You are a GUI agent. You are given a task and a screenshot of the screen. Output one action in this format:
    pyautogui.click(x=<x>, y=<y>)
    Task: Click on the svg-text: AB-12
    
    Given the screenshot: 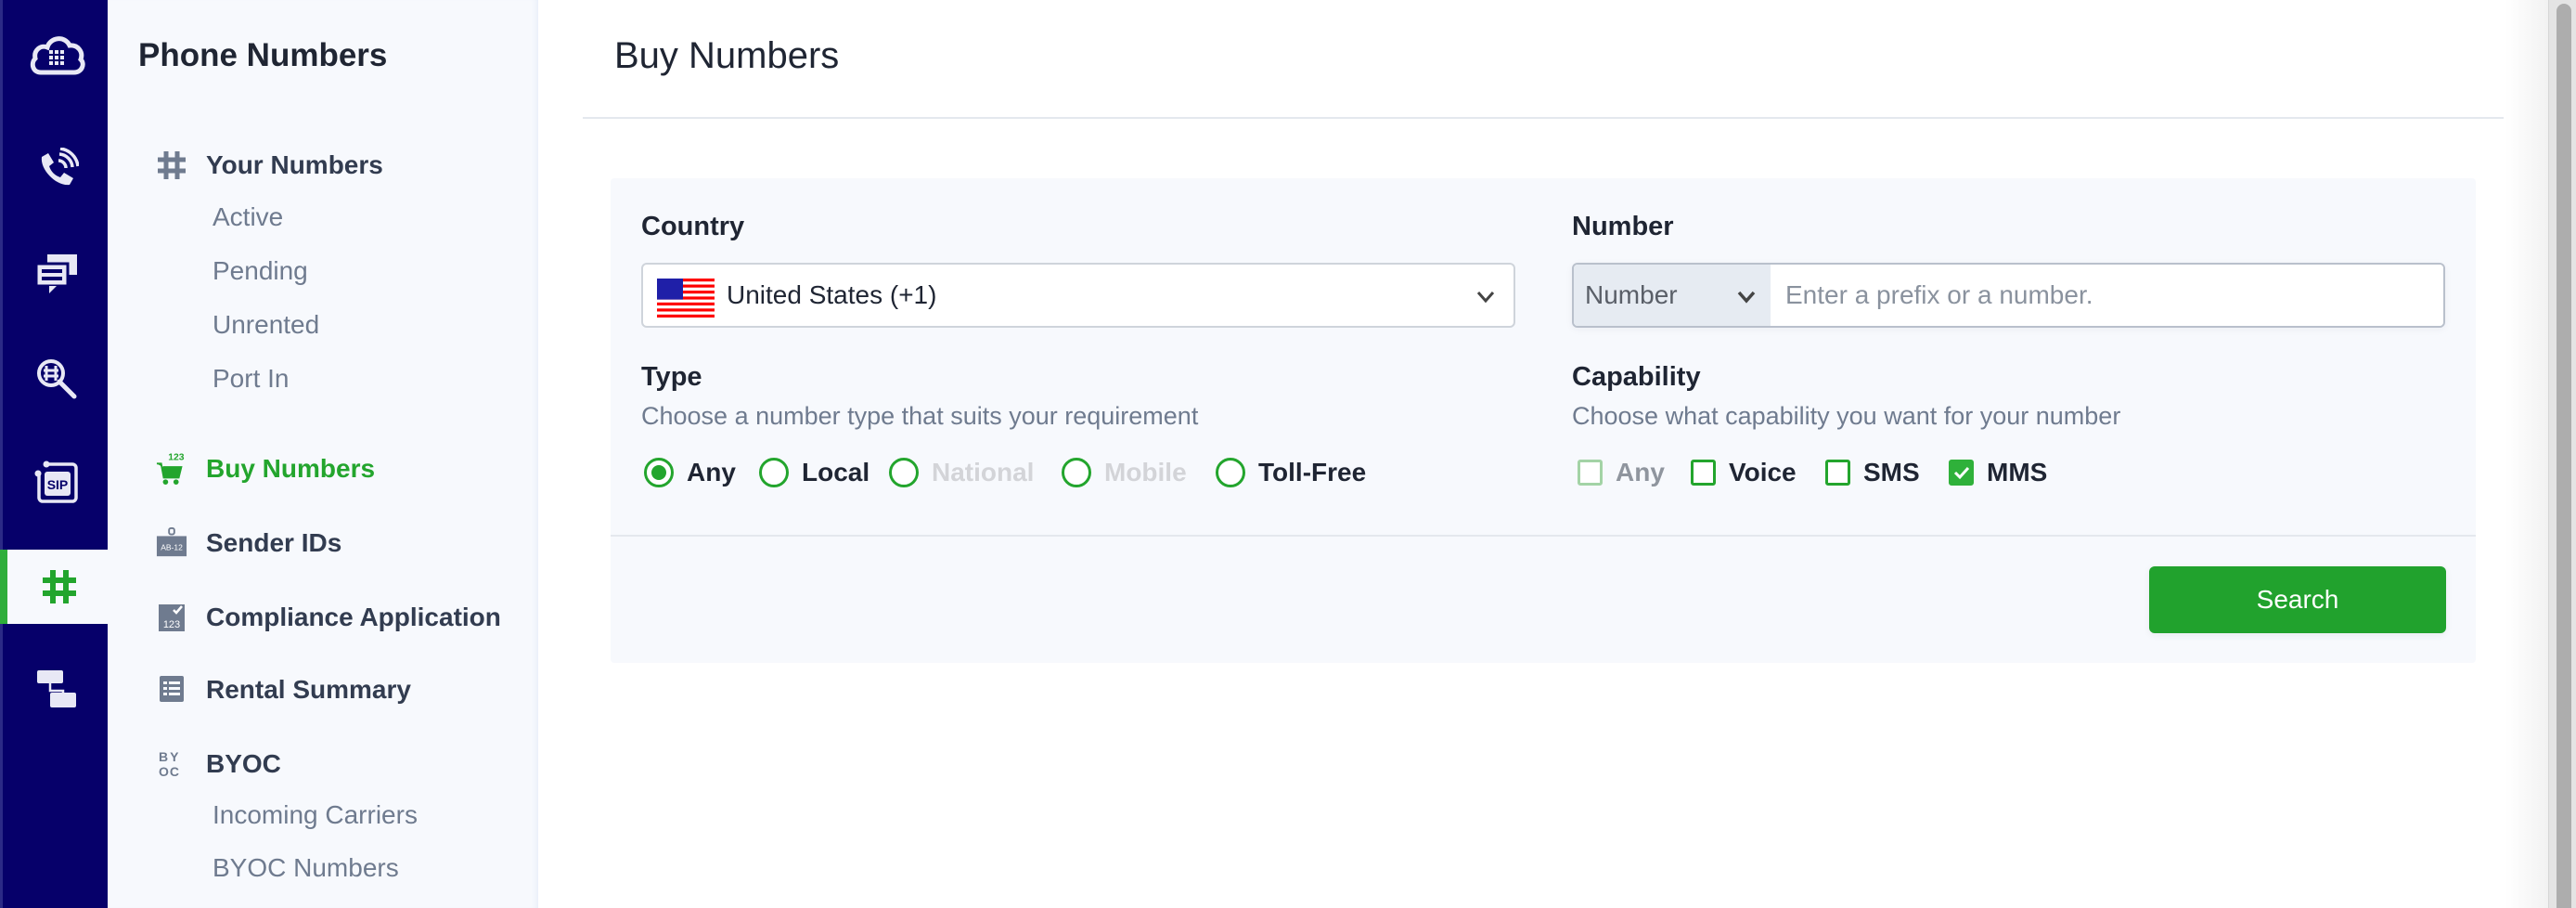 What is the action you would take?
    pyautogui.click(x=172, y=547)
    